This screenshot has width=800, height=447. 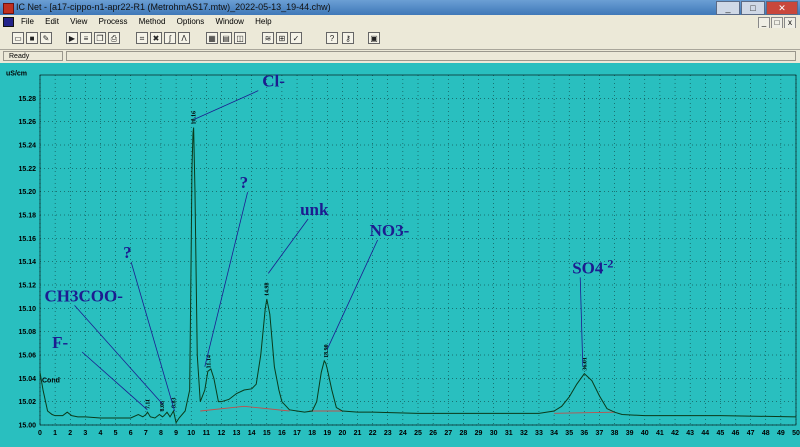 What do you see at coordinates (781, 433) in the screenshot?
I see `x-tick-label: 49` at bounding box center [781, 433].